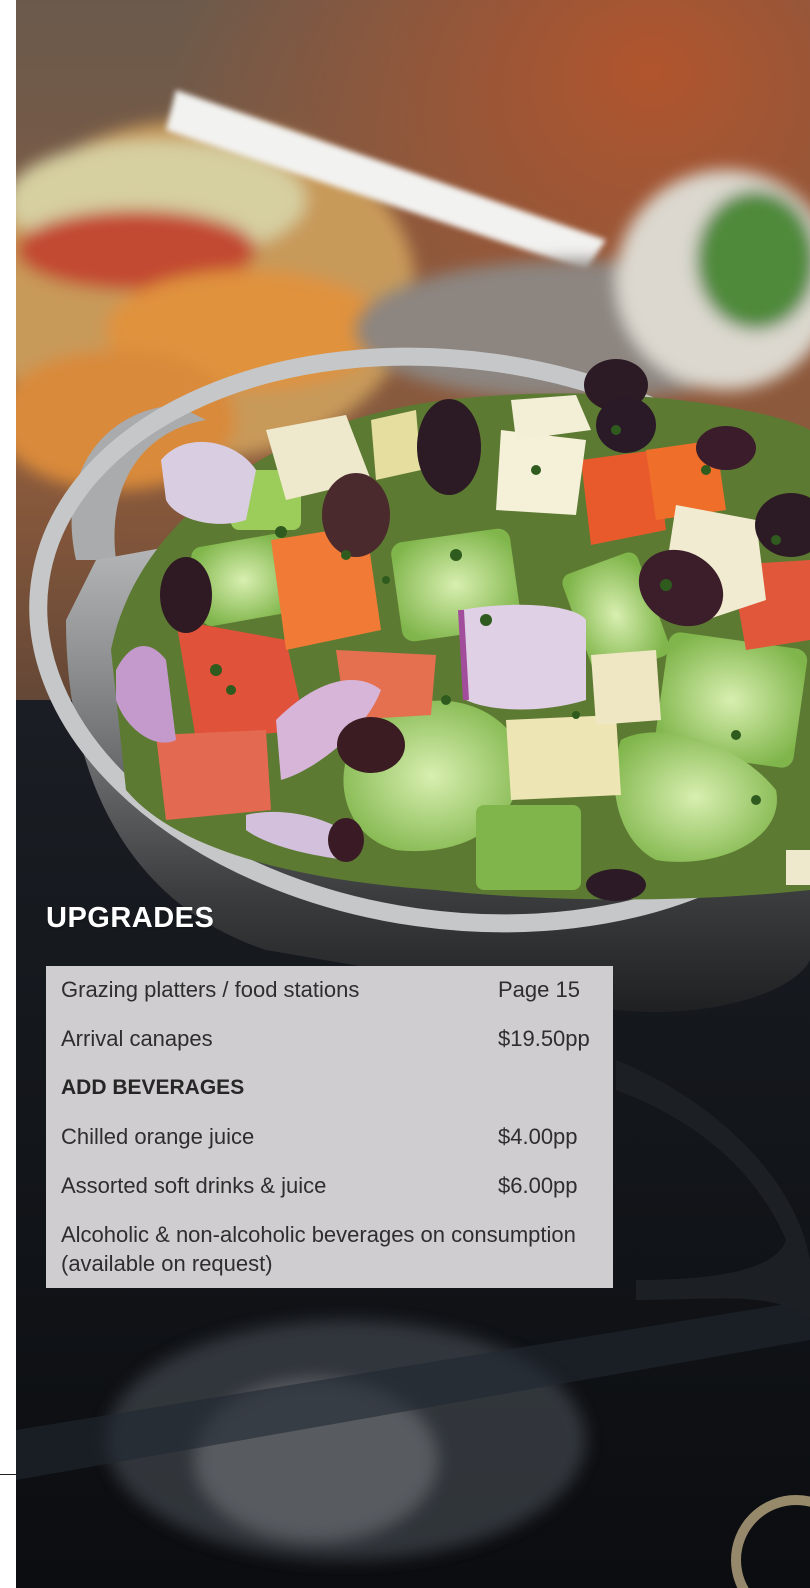 This screenshot has width=810, height=1588. What do you see at coordinates (538, 1136) in the screenshot?
I see `beverage-price: $4.00pp` at bounding box center [538, 1136].